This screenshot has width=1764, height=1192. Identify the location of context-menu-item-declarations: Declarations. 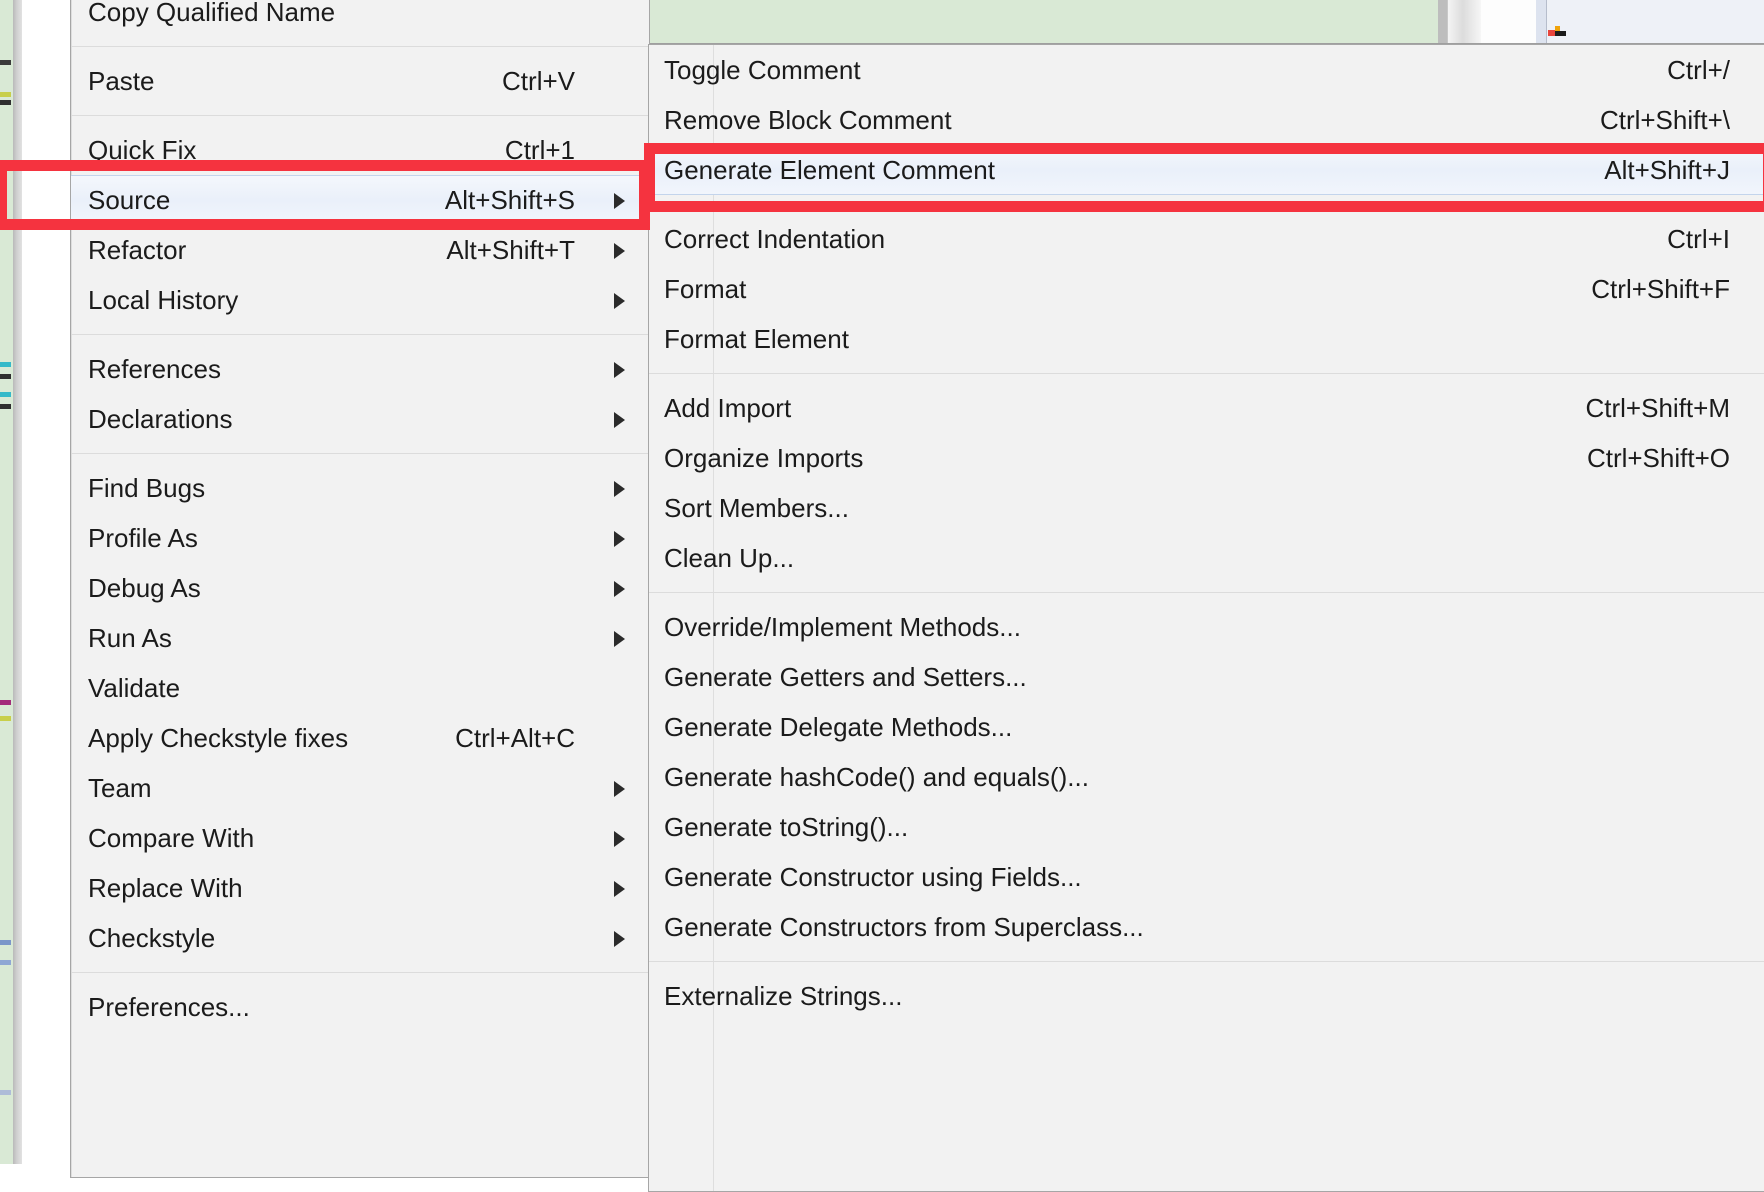
(360, 419).